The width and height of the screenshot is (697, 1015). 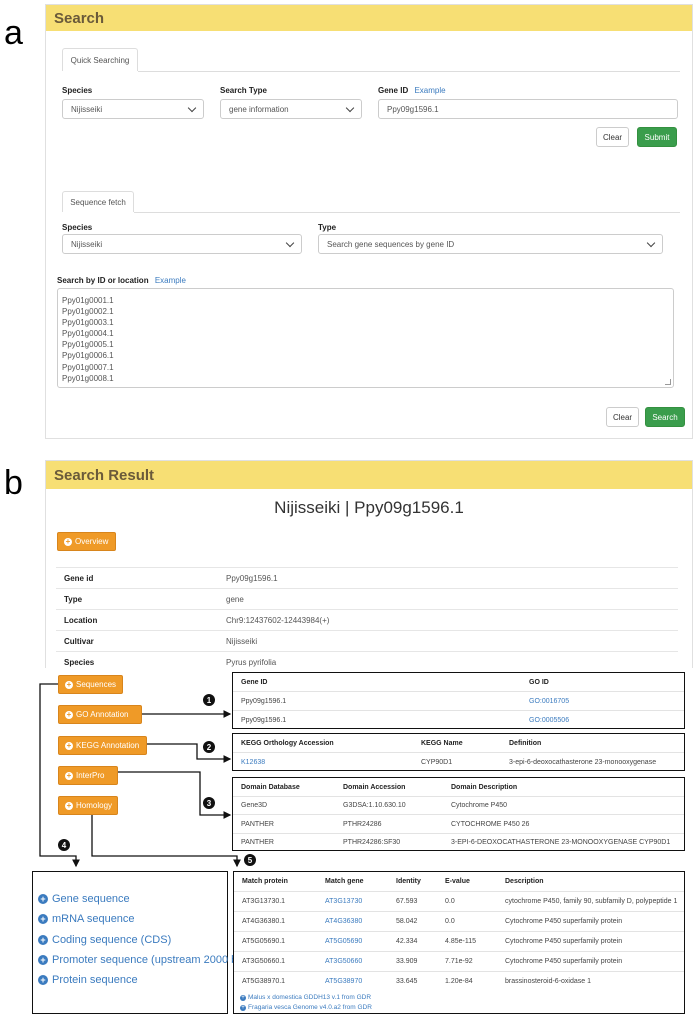 I want to click on cell-identity: 33.909, so click(x=407, y=961).